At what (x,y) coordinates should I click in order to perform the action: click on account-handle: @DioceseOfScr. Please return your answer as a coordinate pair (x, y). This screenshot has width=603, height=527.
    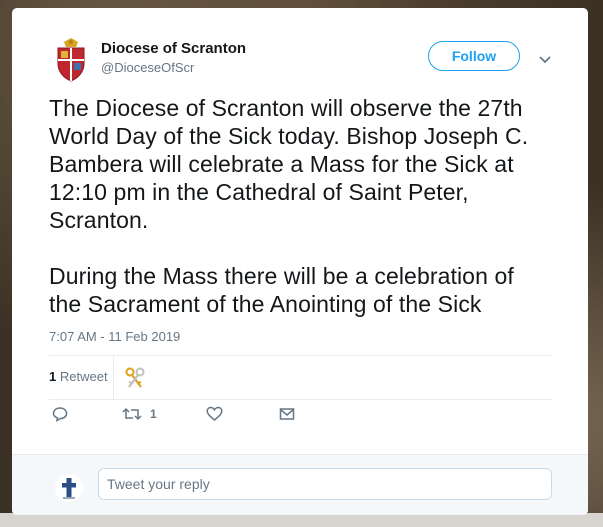
    Looking at the image, I should click on (147, 67).